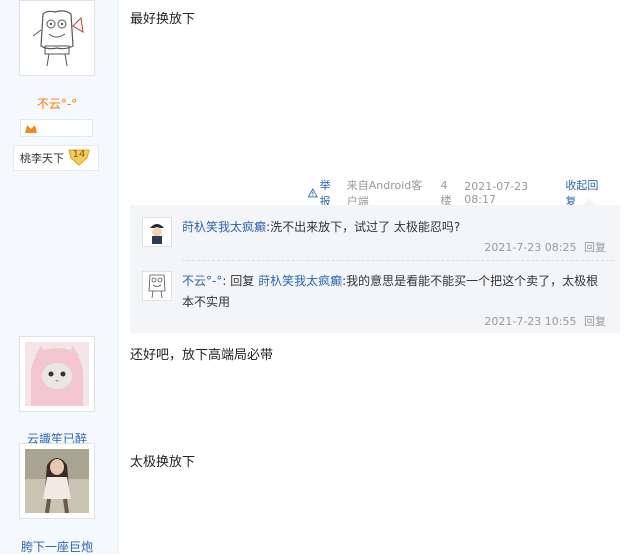 The width and height of the screenshot is (640, 555). I want to click on reply-target: 莳杁笑我太疯癫, so click(300, 281).